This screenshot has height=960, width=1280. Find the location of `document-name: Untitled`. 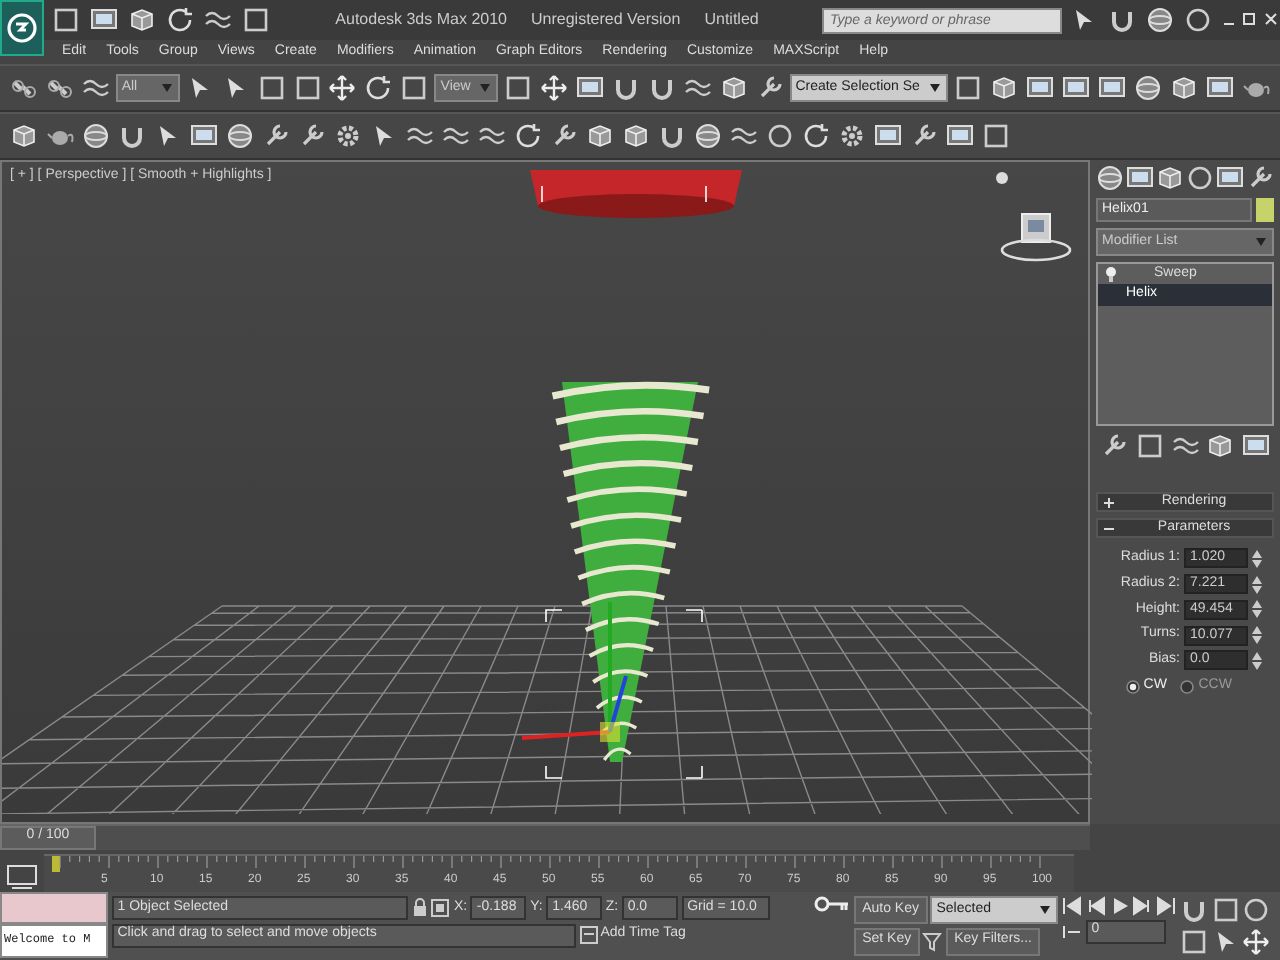

document-name: Untitled is located at coordinates (731, 20).